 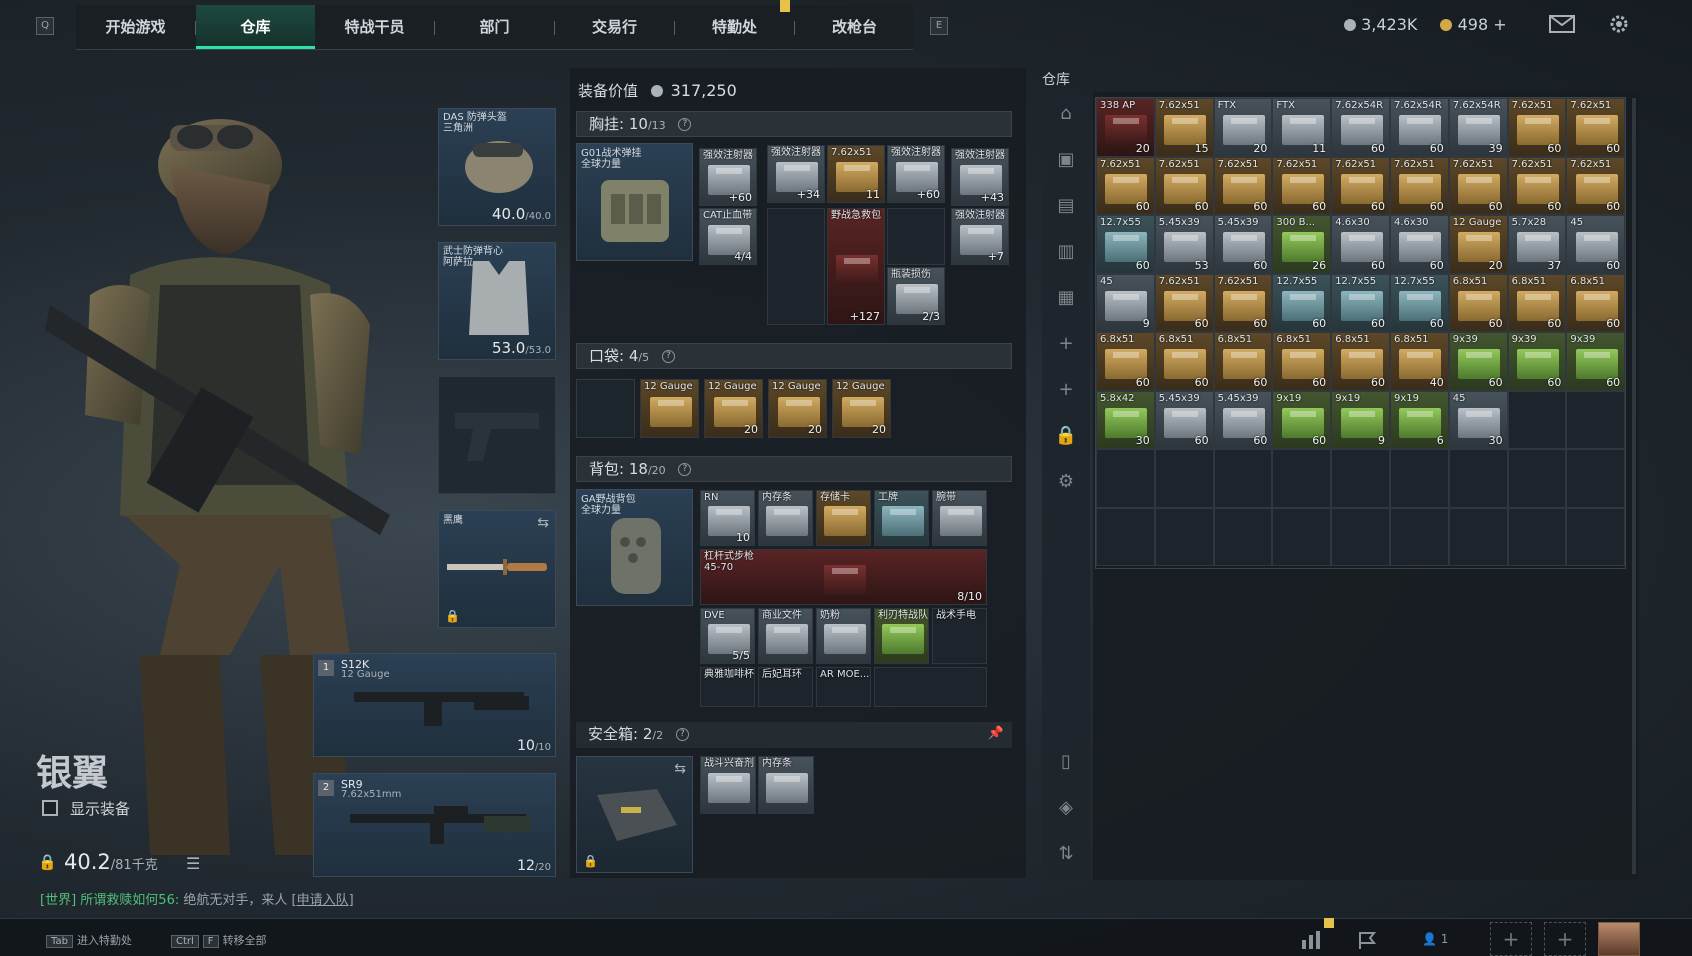 What do you see at coordinates (1066, 482) in the screenshot?
I see `gear-icon: ⚙` at bounding box center [1066, 482].